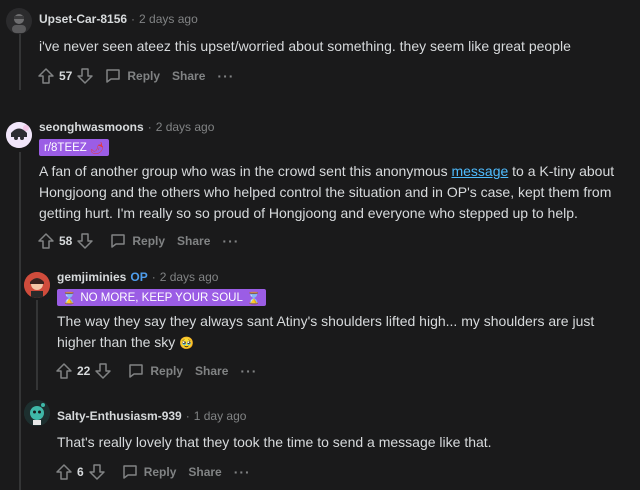 The height and width of the screenshot is (490, 640). I want to click on flair-text: NO MORE, KEEP YOUR SOUL, so click(161, 297).